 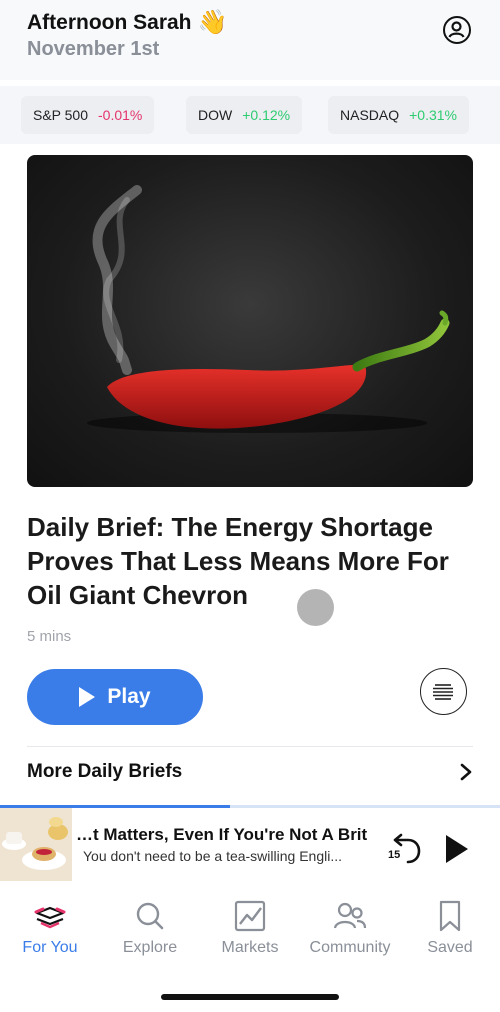 What do you see at coordinates (250, 916) in the screenshot?
I see `chart-icon` at bounding box center [250, 916].